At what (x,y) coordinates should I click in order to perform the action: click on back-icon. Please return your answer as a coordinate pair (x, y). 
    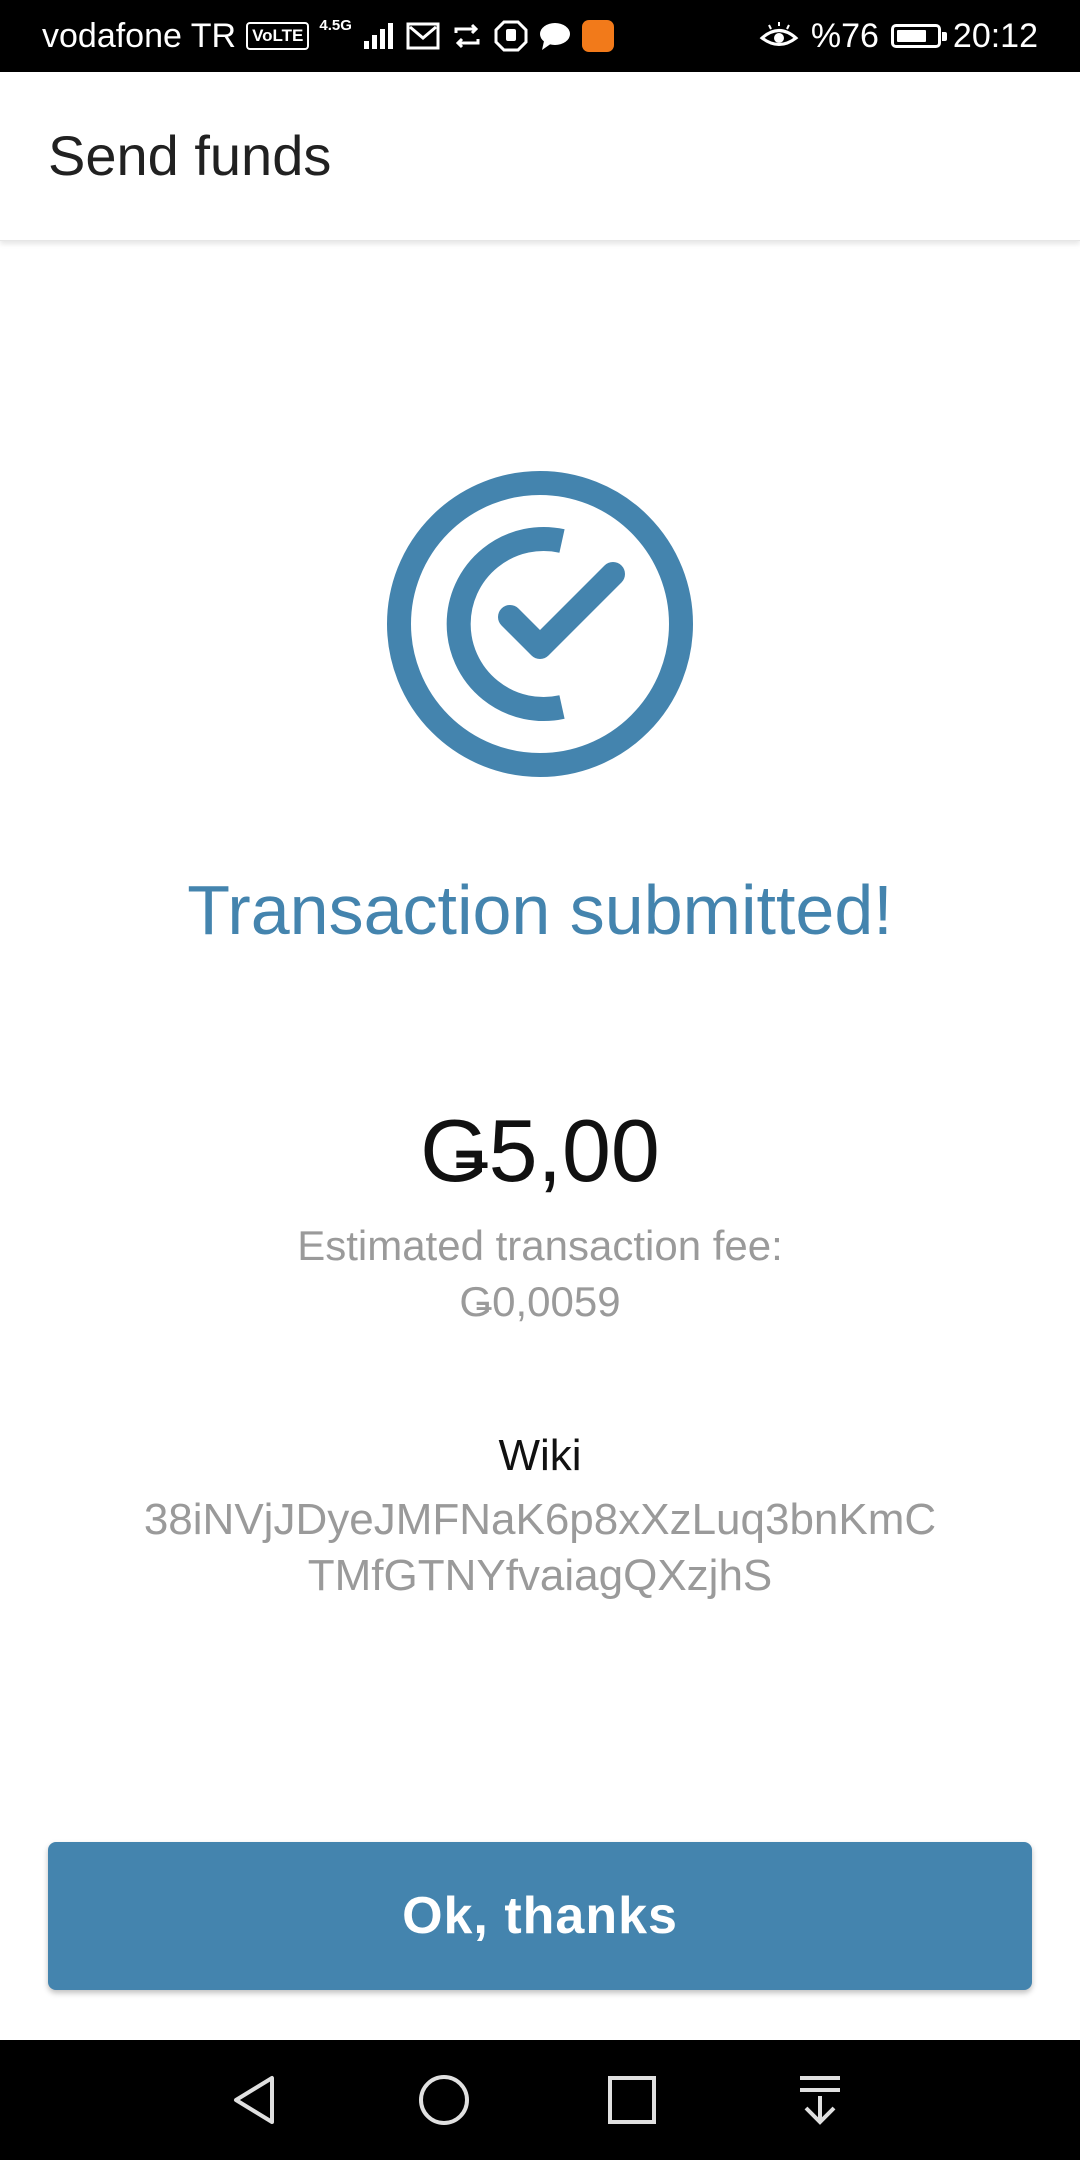
    Looking at the image, I should click on (256, 2100).